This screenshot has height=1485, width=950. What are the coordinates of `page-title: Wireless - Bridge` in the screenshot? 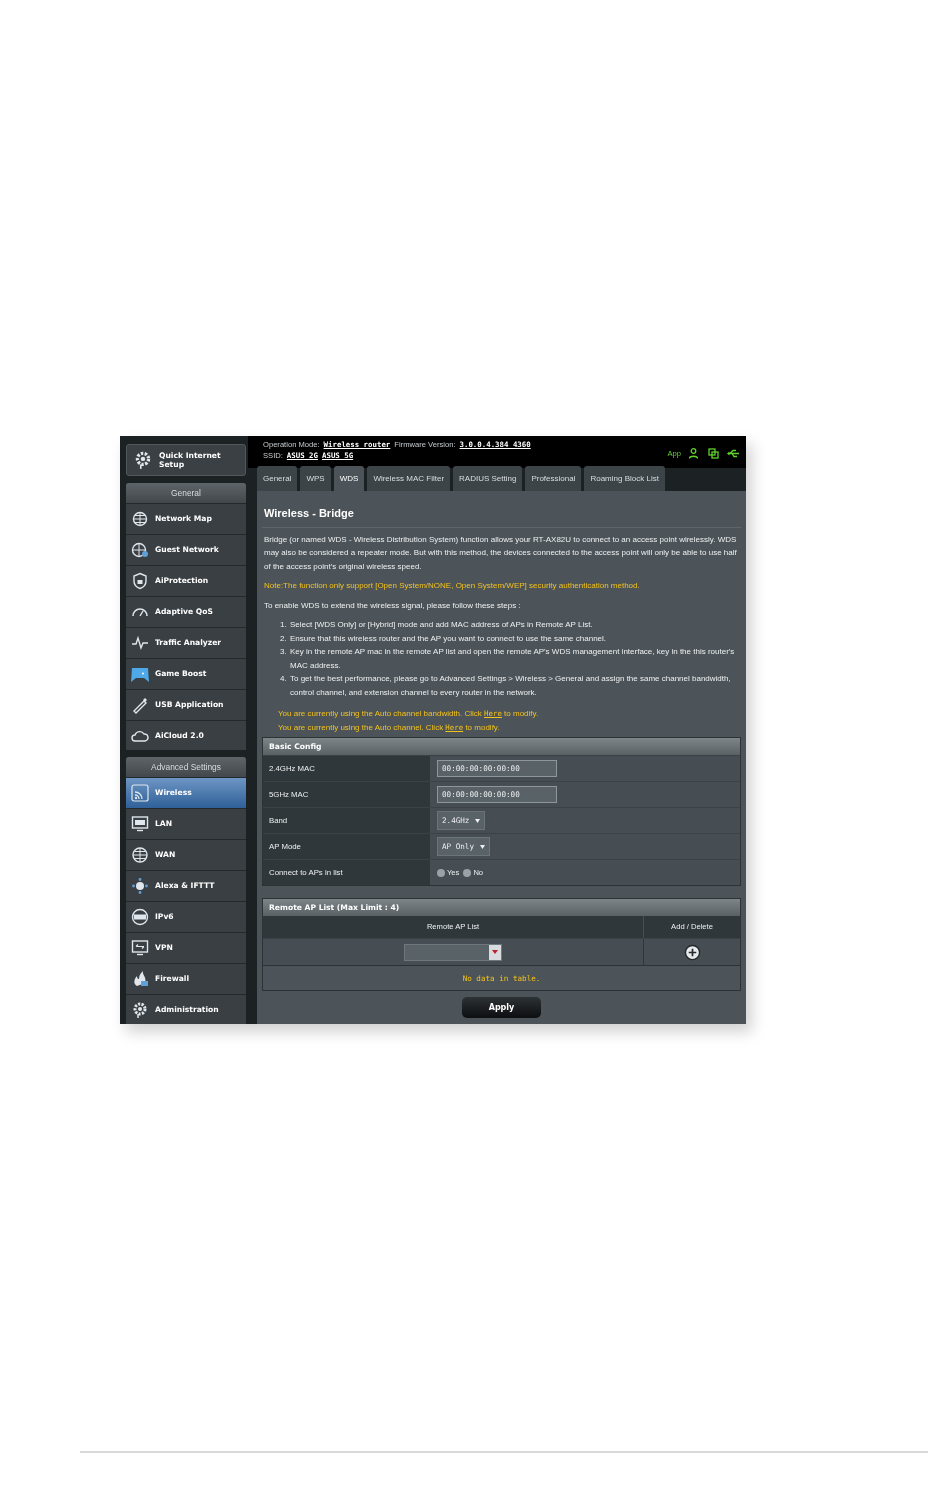 It's located at (501, 516).